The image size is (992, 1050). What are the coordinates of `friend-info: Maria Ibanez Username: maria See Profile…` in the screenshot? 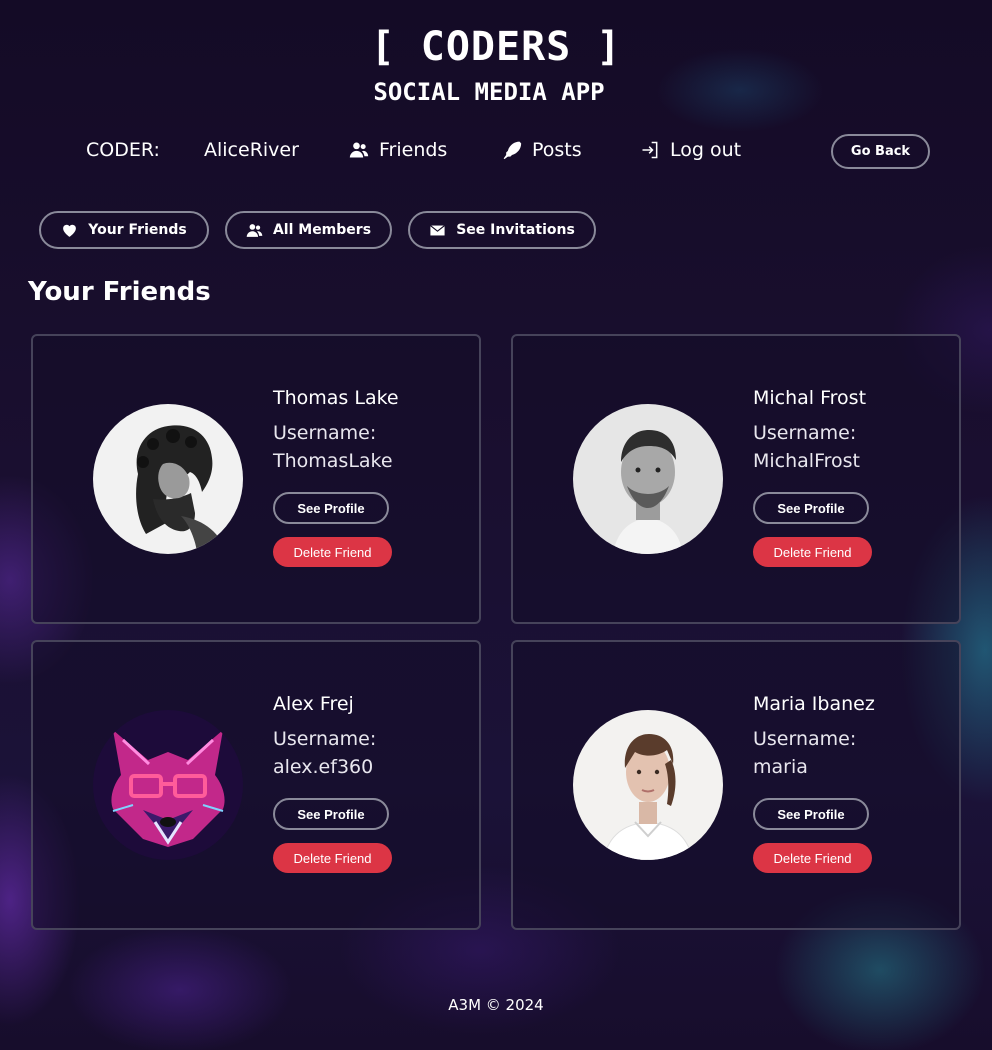 It's located at (853, 782).